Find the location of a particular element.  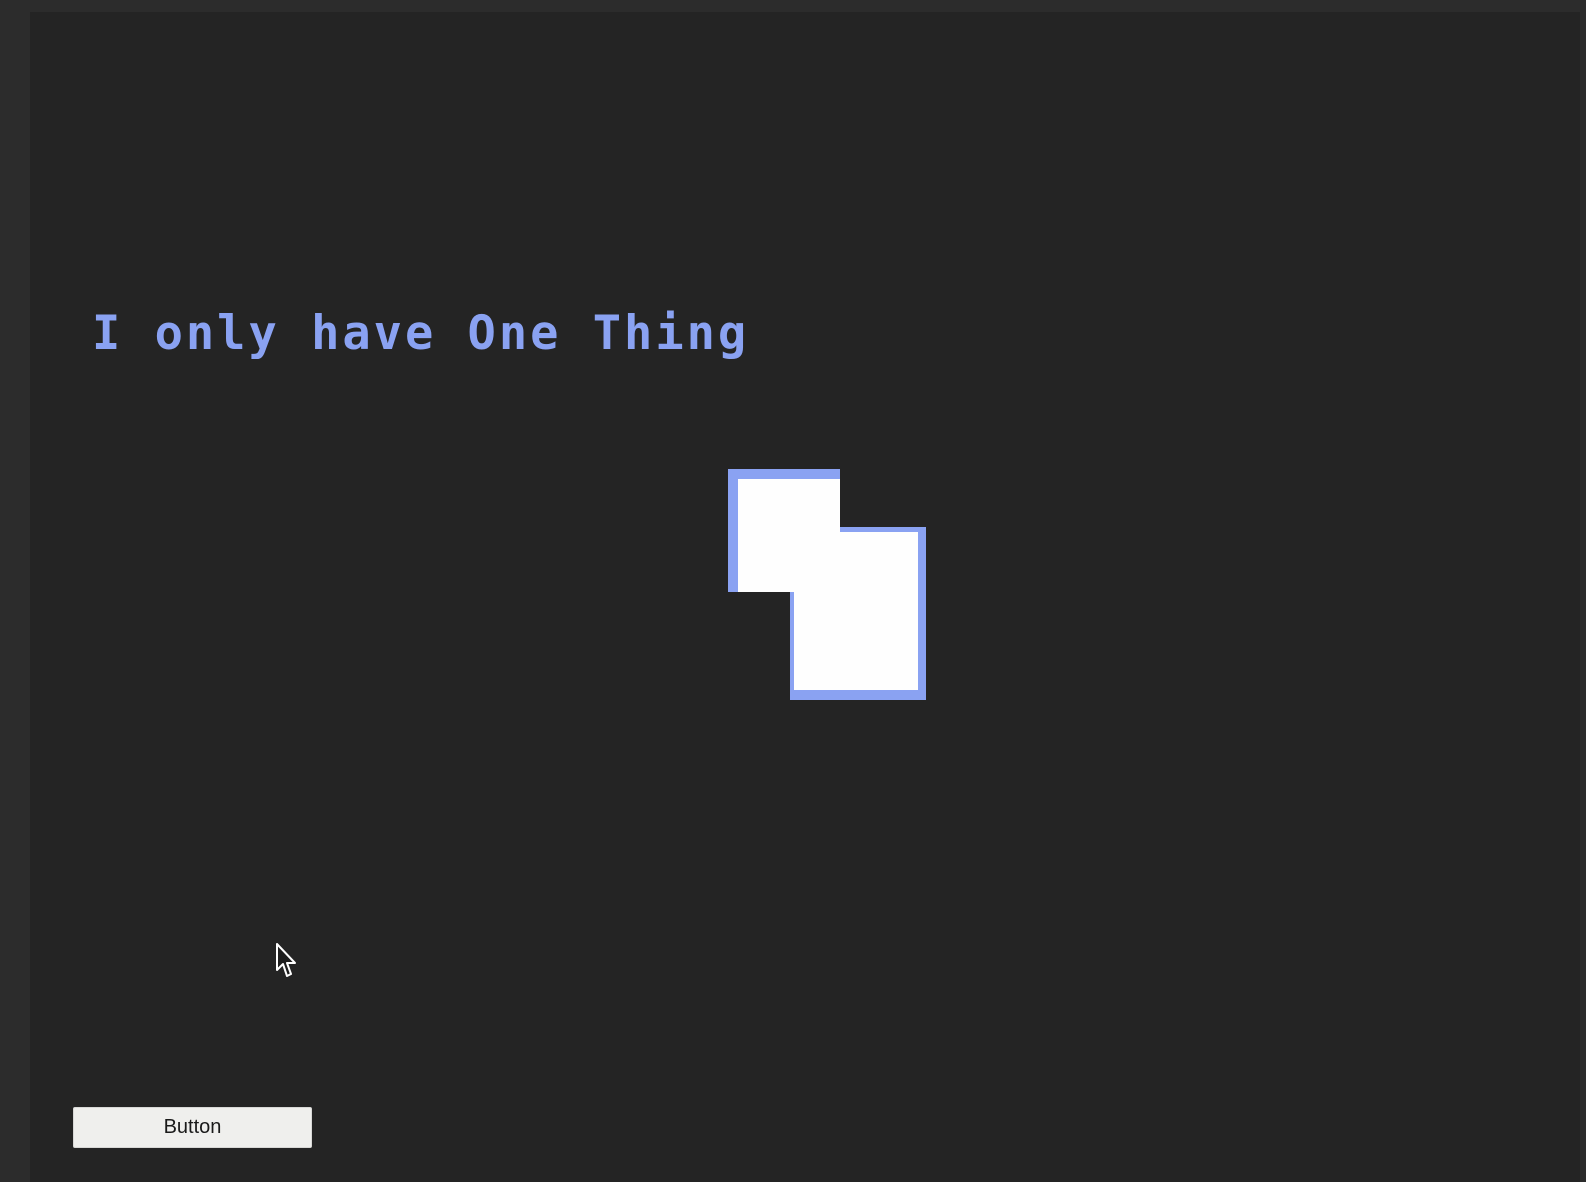

left-border is located at coordinates (15, 591).